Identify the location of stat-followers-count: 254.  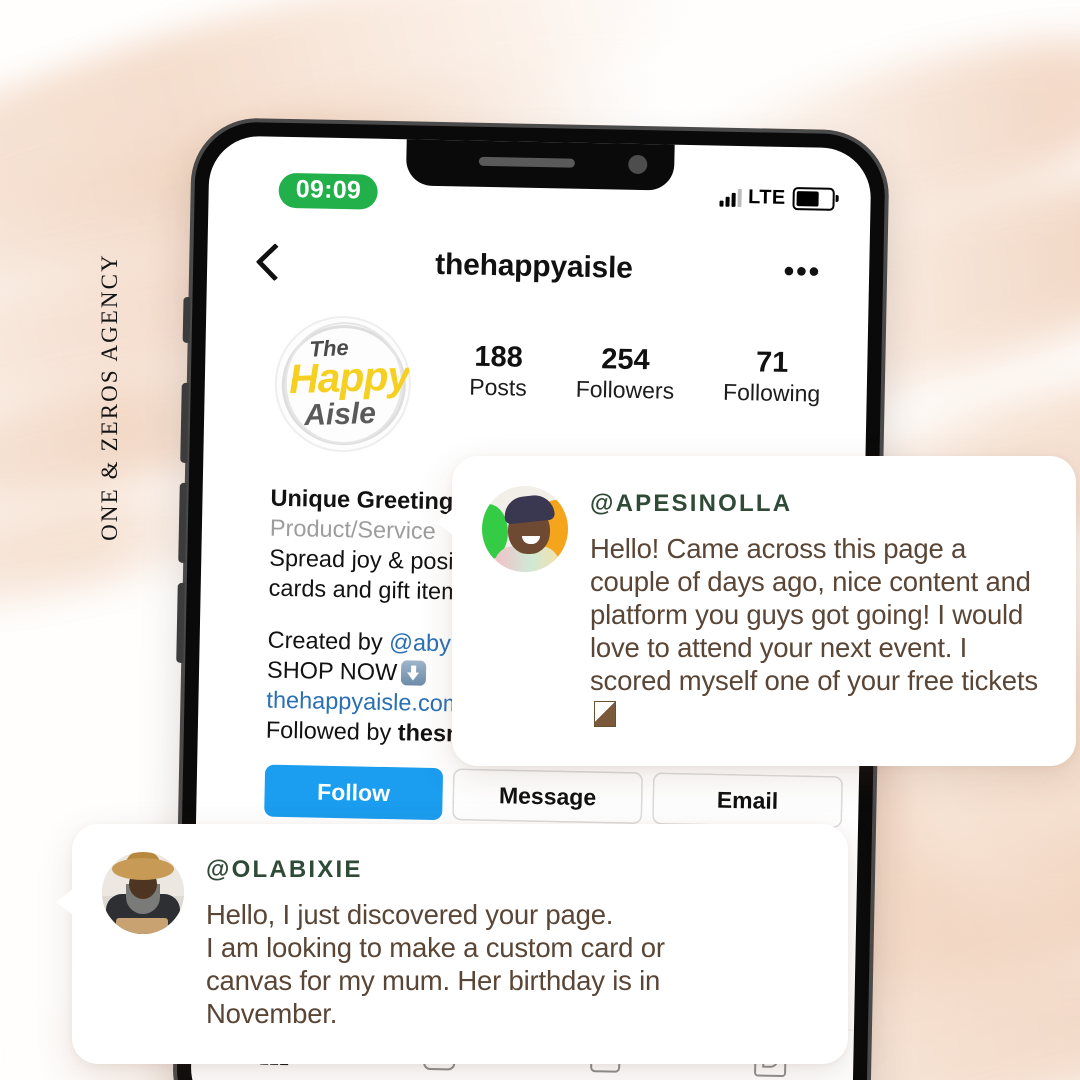
(626, 360).